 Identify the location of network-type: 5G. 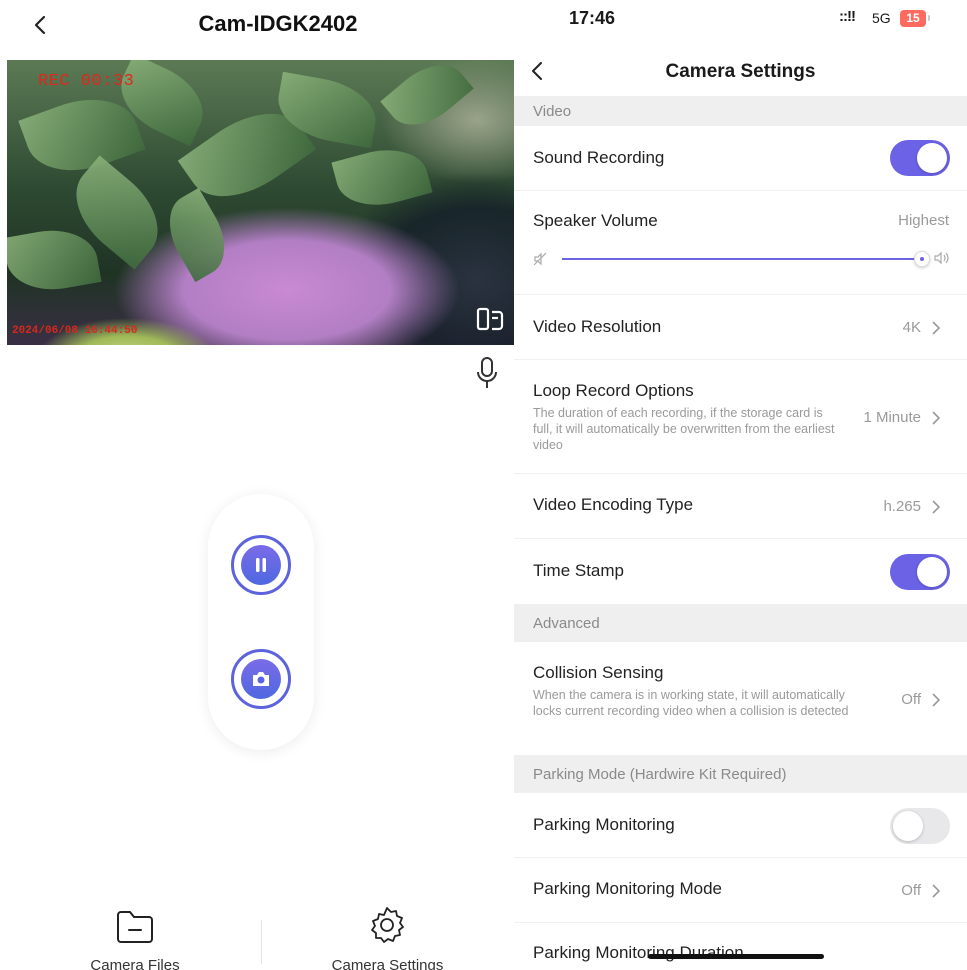
(881, 18).